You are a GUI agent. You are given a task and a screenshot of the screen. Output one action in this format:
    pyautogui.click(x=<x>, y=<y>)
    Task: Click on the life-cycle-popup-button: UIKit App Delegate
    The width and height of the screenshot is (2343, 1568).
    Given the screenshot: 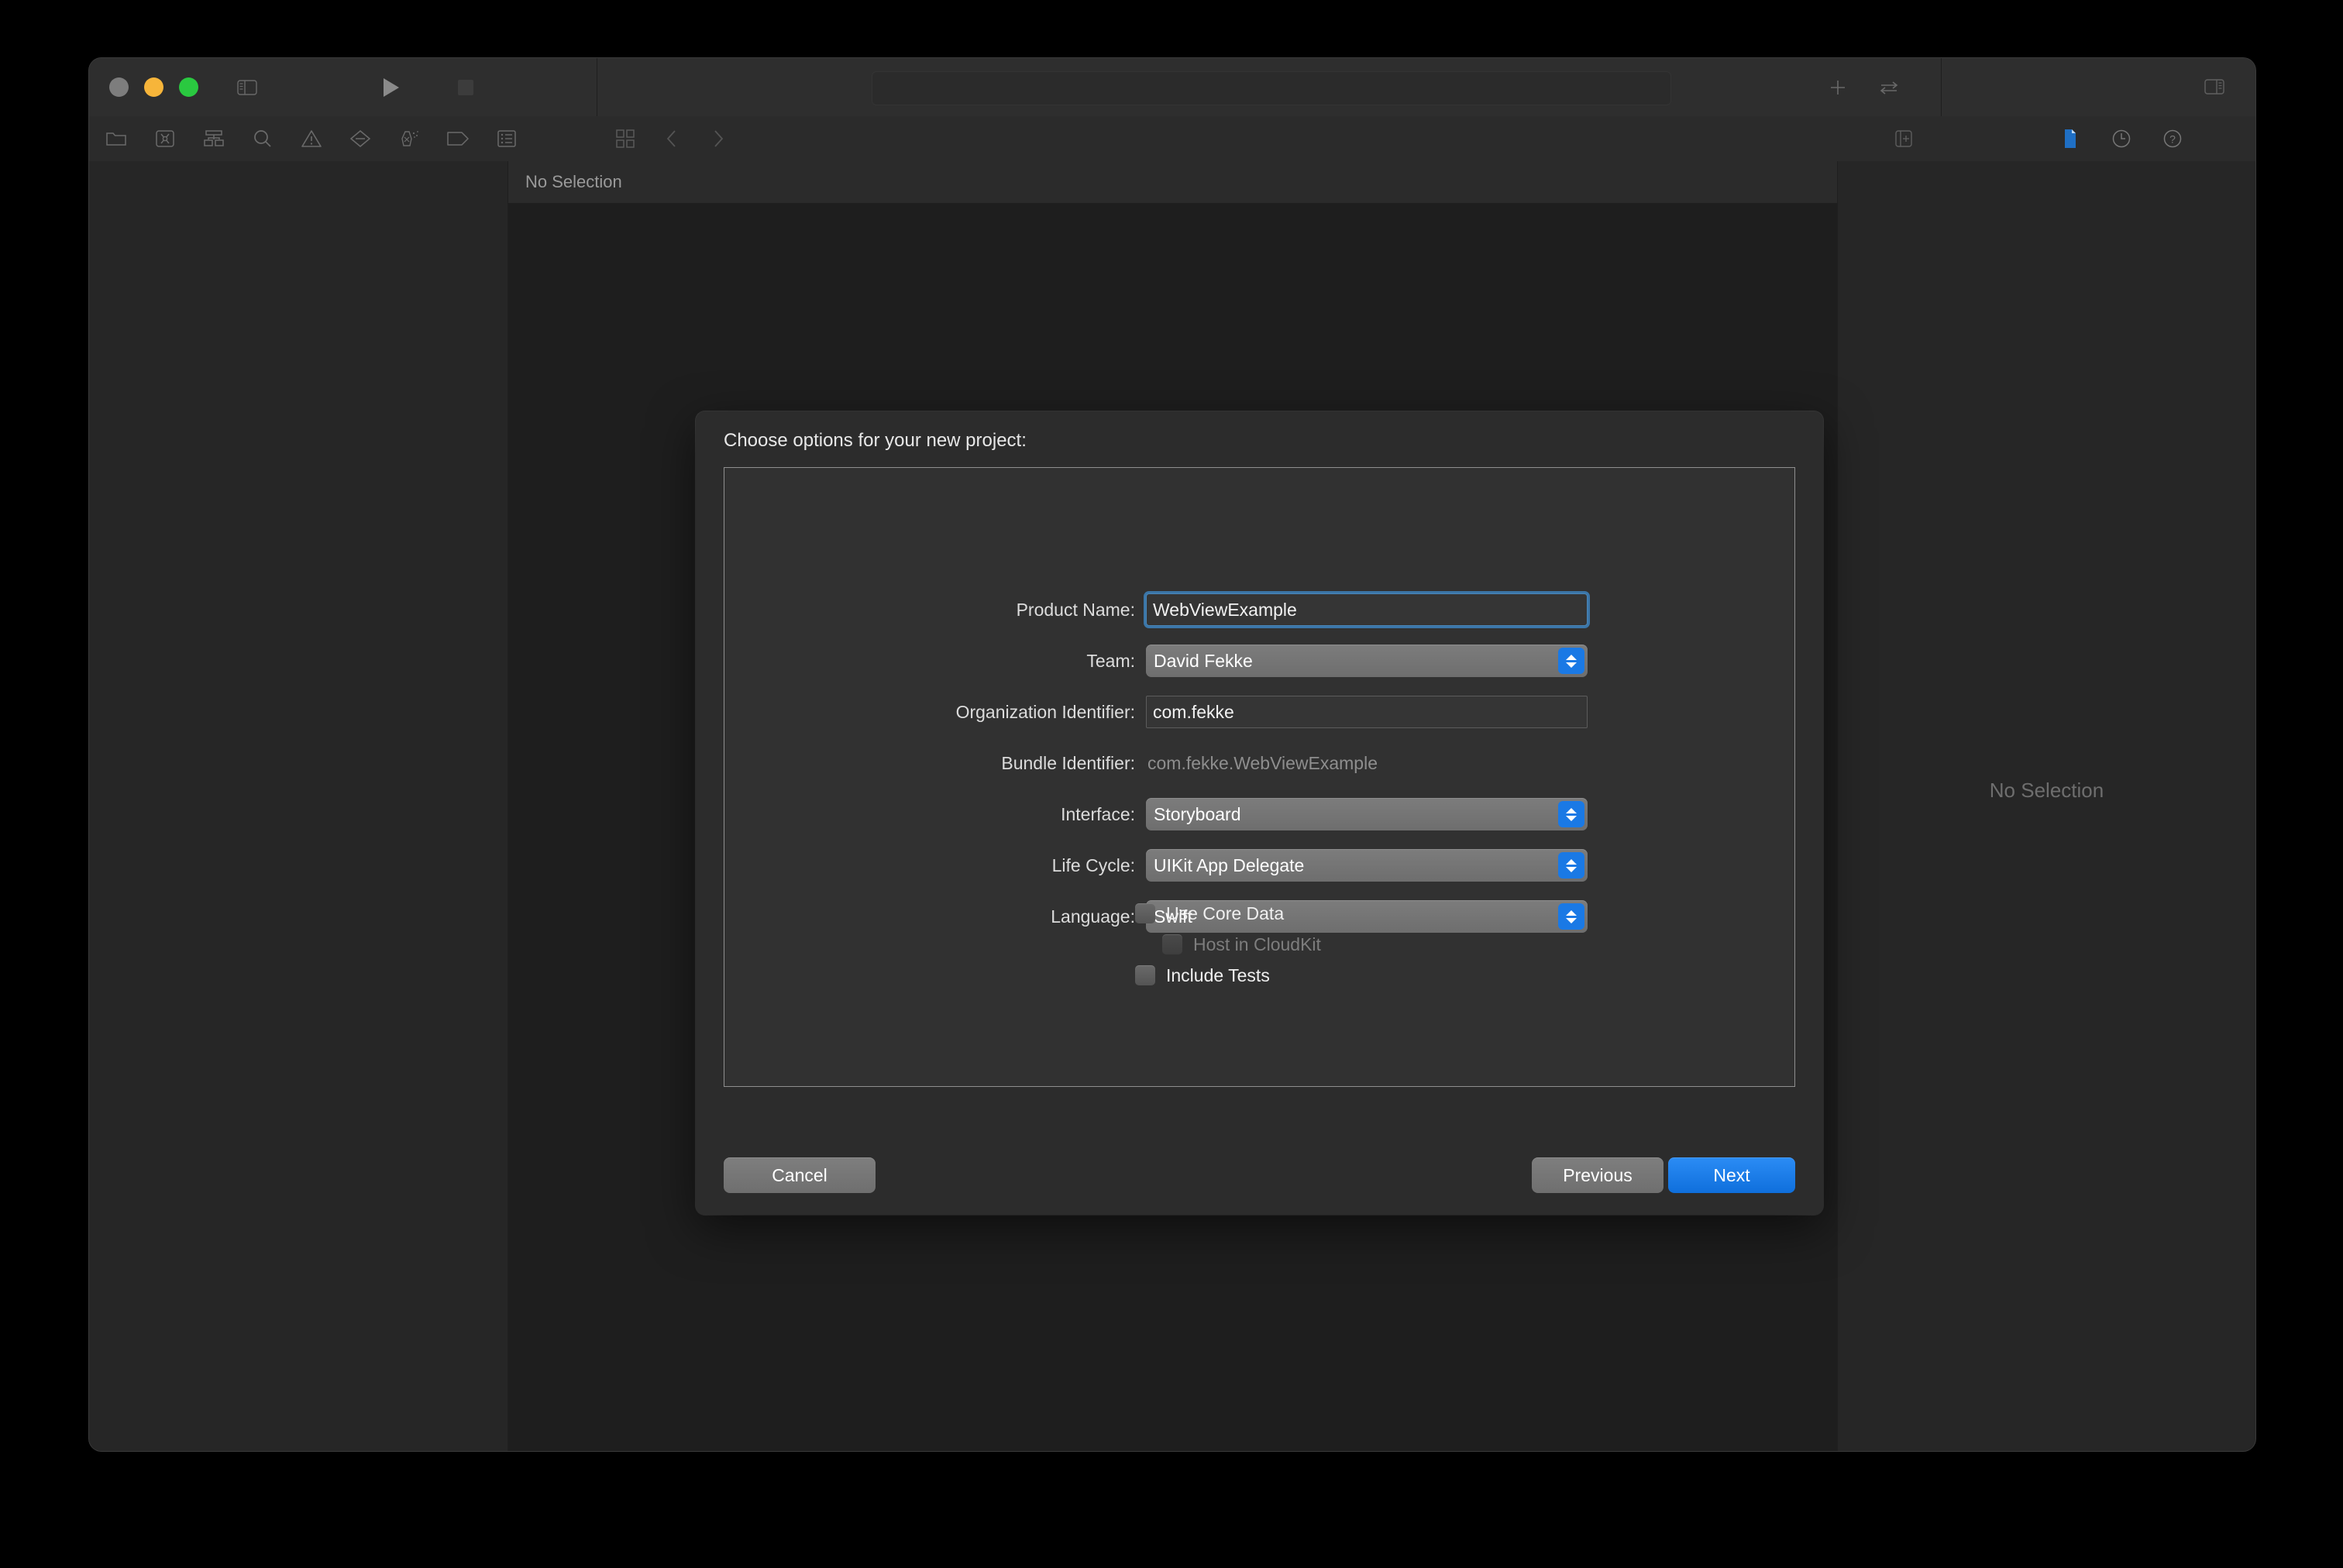 What is the action you would take?
    pyautogui.click(x=1367, y=865)
    